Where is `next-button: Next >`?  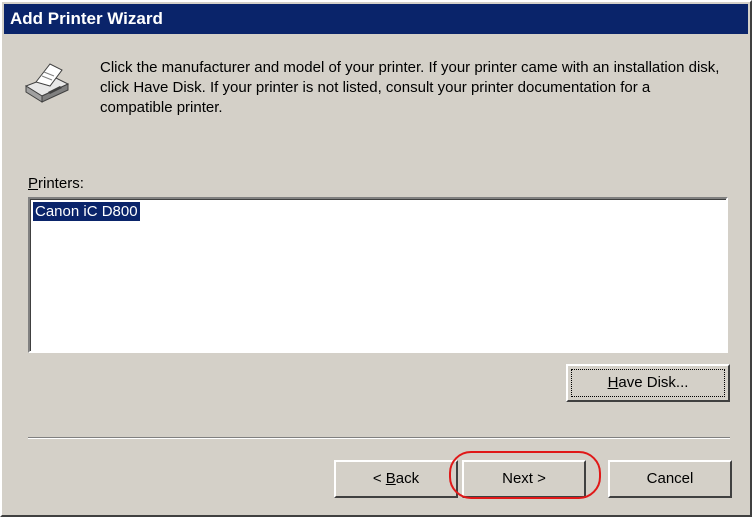 next-button: Next > is located at coordinates (524, 479).